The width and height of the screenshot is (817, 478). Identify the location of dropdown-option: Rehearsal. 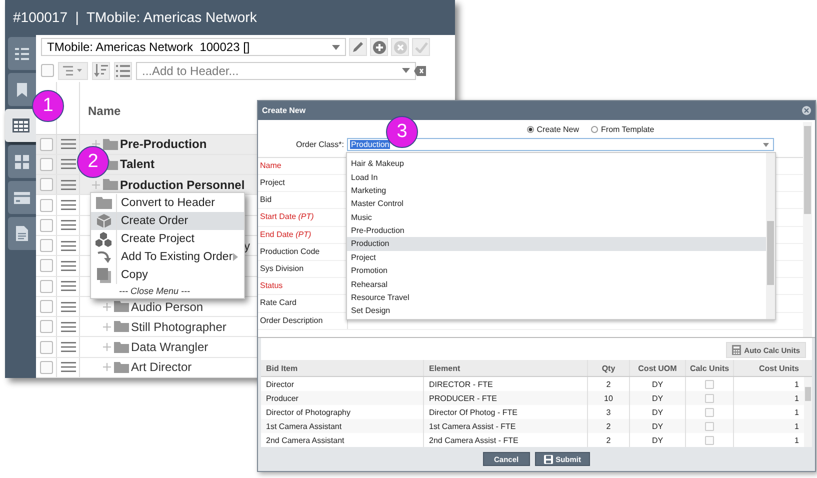
(556, 284).